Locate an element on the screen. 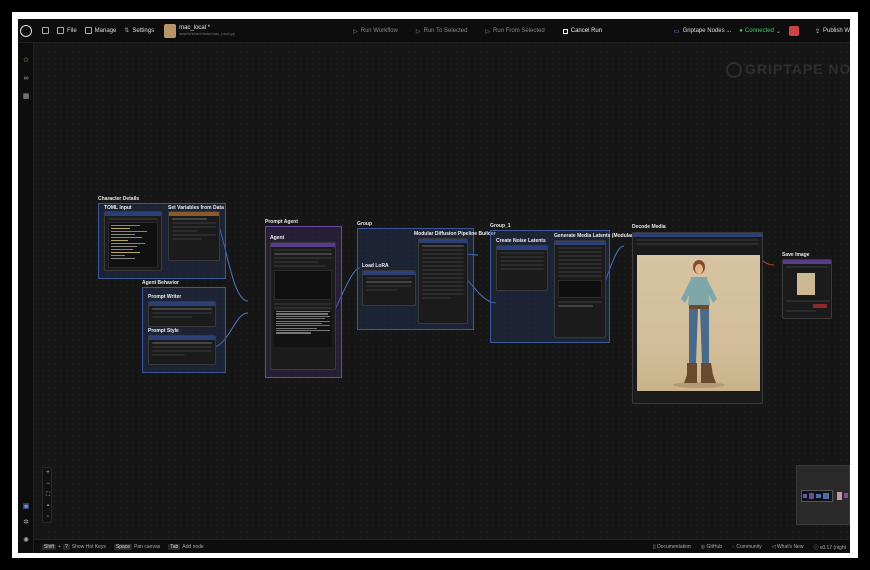 The image size is (870, 570). community-link: ◌ Community is located at coordinates (747, 547).